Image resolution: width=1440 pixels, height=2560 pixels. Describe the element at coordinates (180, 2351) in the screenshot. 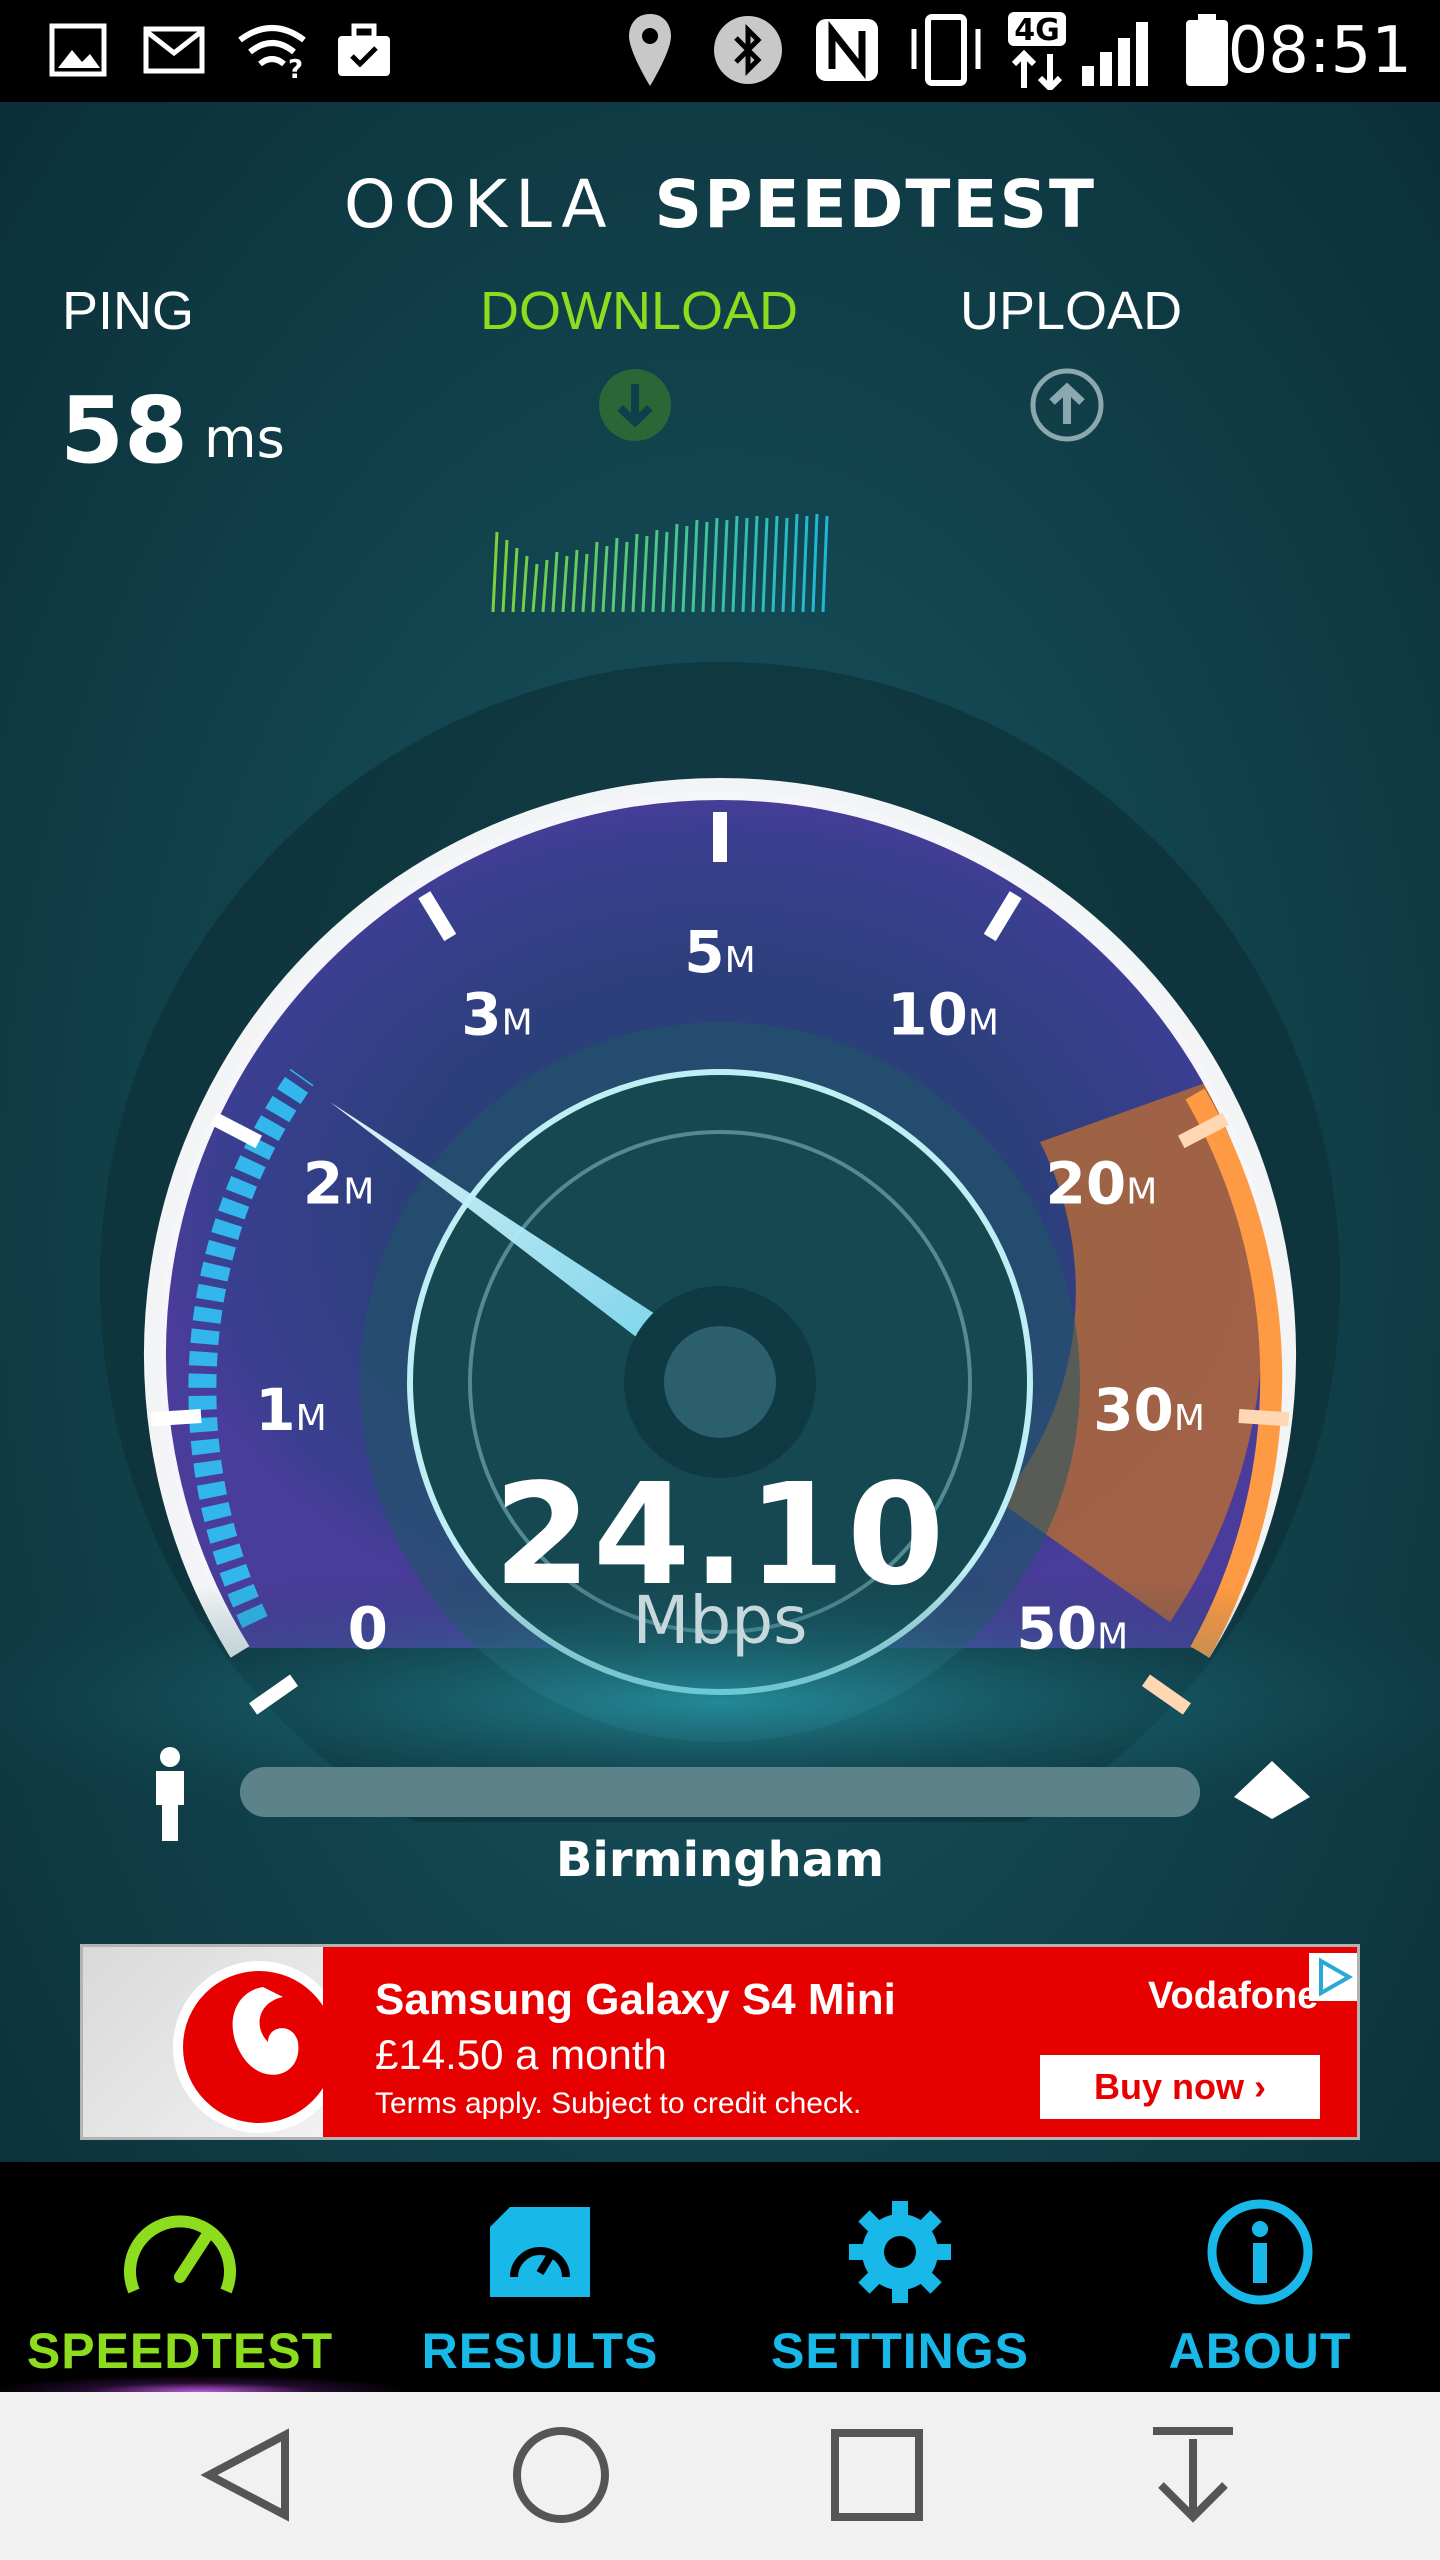

I see `tab-label-speedtest: SPEEDTEST` at that location.